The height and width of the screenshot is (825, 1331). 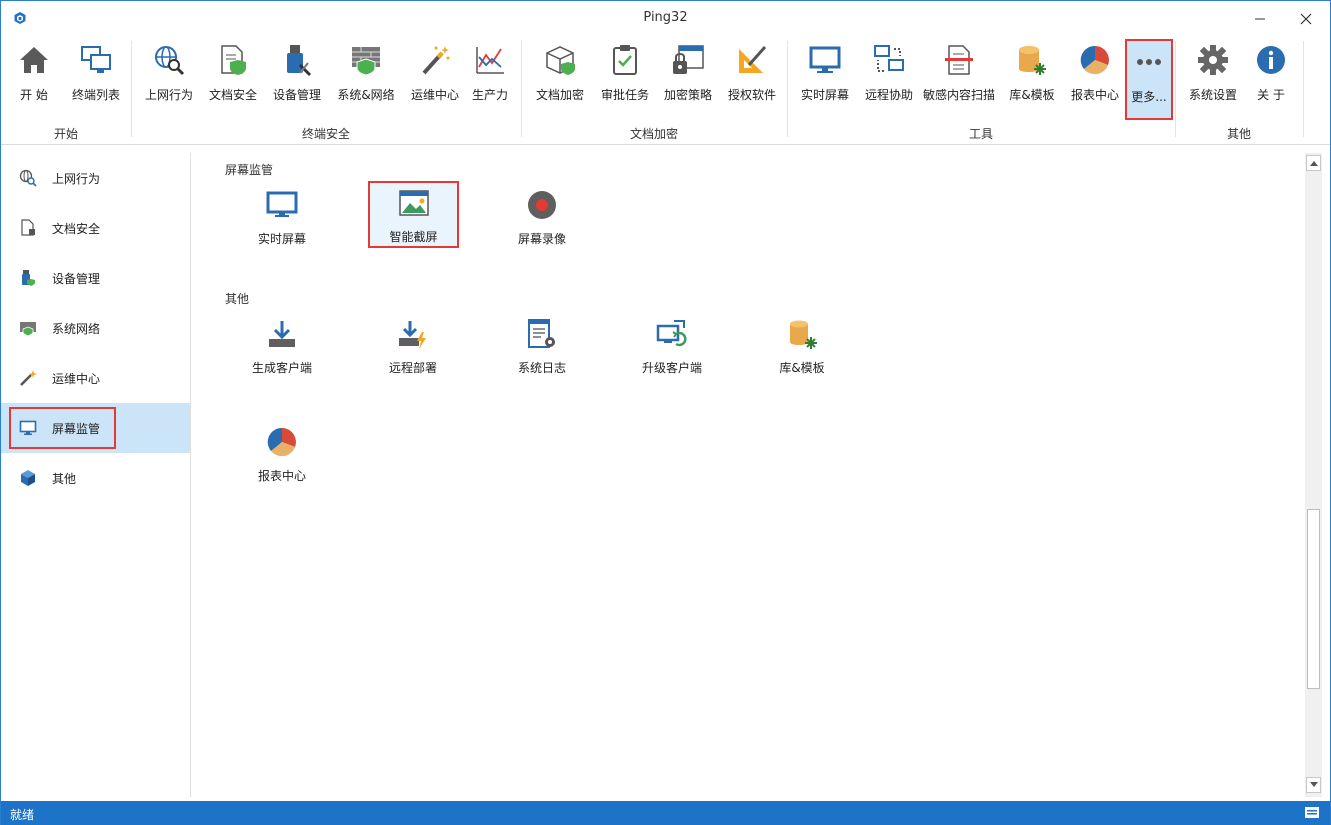 I want to click on sidebar-nav: 上网行为 文档安全 设备管理 系统网络 运维中心 屏幕监管 其他, so click(x=96, y=475).